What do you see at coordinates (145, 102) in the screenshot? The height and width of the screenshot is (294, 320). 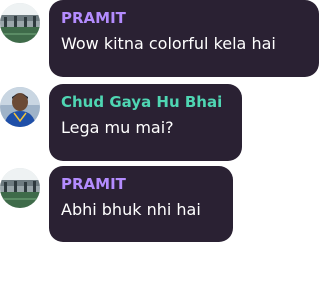 I see `author-name: Chud Gaya Hu Bhai` at bounding box center [145, 102].